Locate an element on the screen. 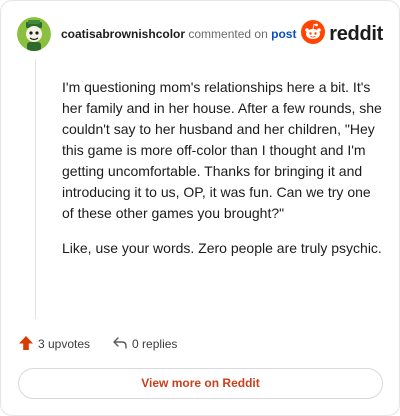 The image size is (400, 416). avatar-icon is located at coordinates (34, 34).